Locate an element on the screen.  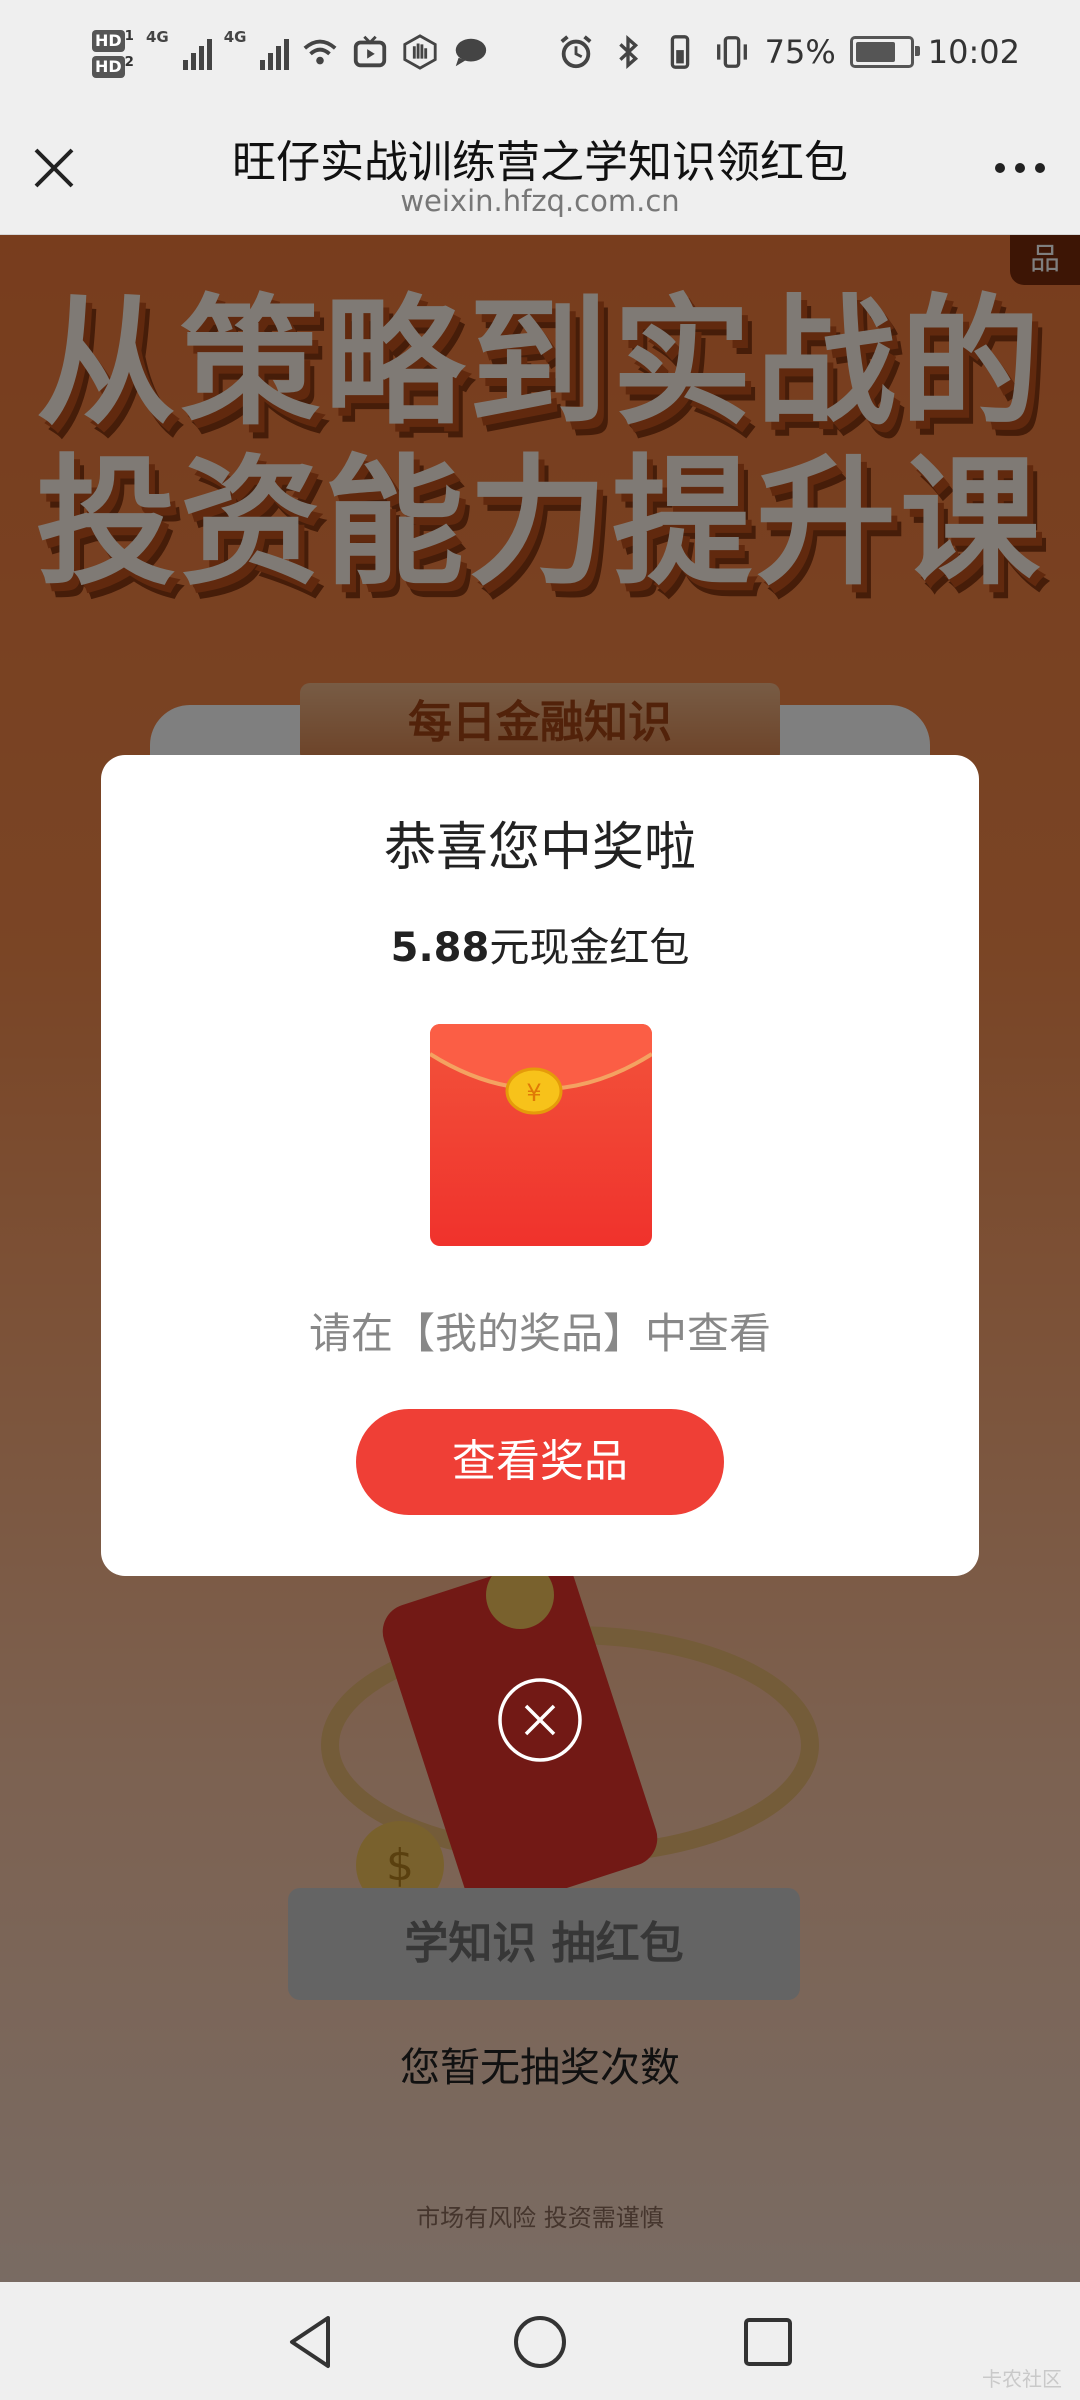
hd2-sub: 2 is located at coordinates (129, 62).